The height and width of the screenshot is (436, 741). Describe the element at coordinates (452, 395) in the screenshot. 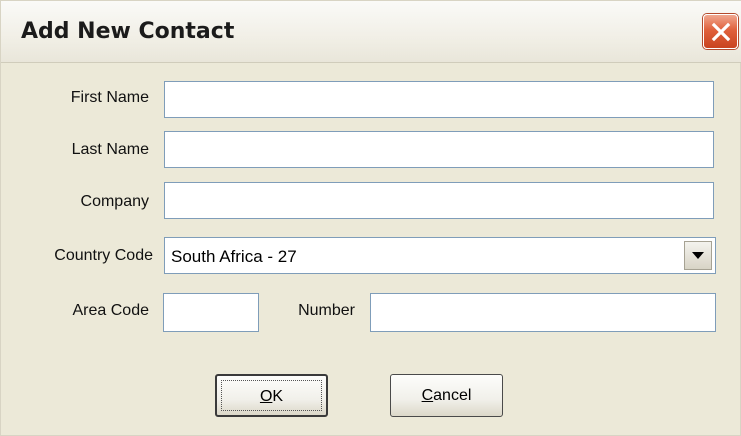

I see `cancel-button-label: ancel` at that location.